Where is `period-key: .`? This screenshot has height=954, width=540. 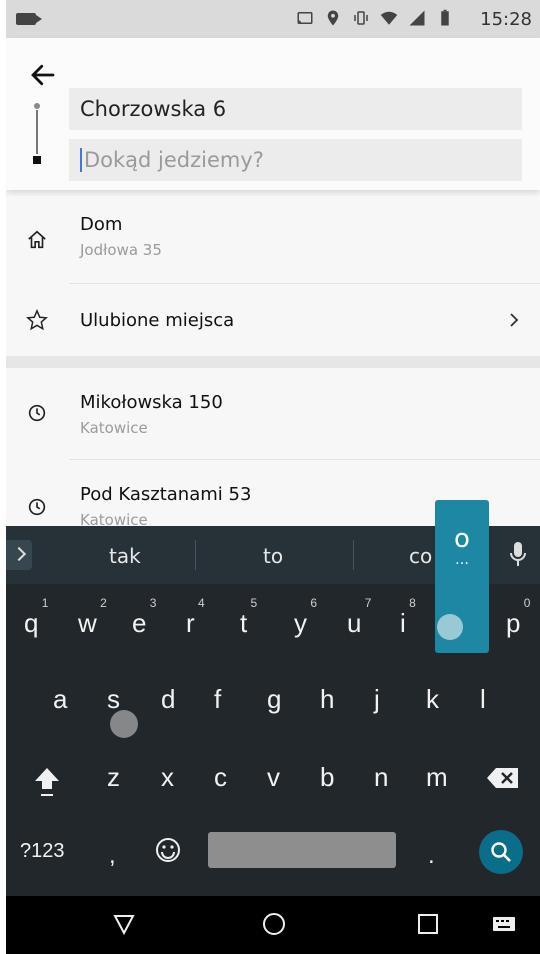 period-key: . is located at coordinates (431, 856).